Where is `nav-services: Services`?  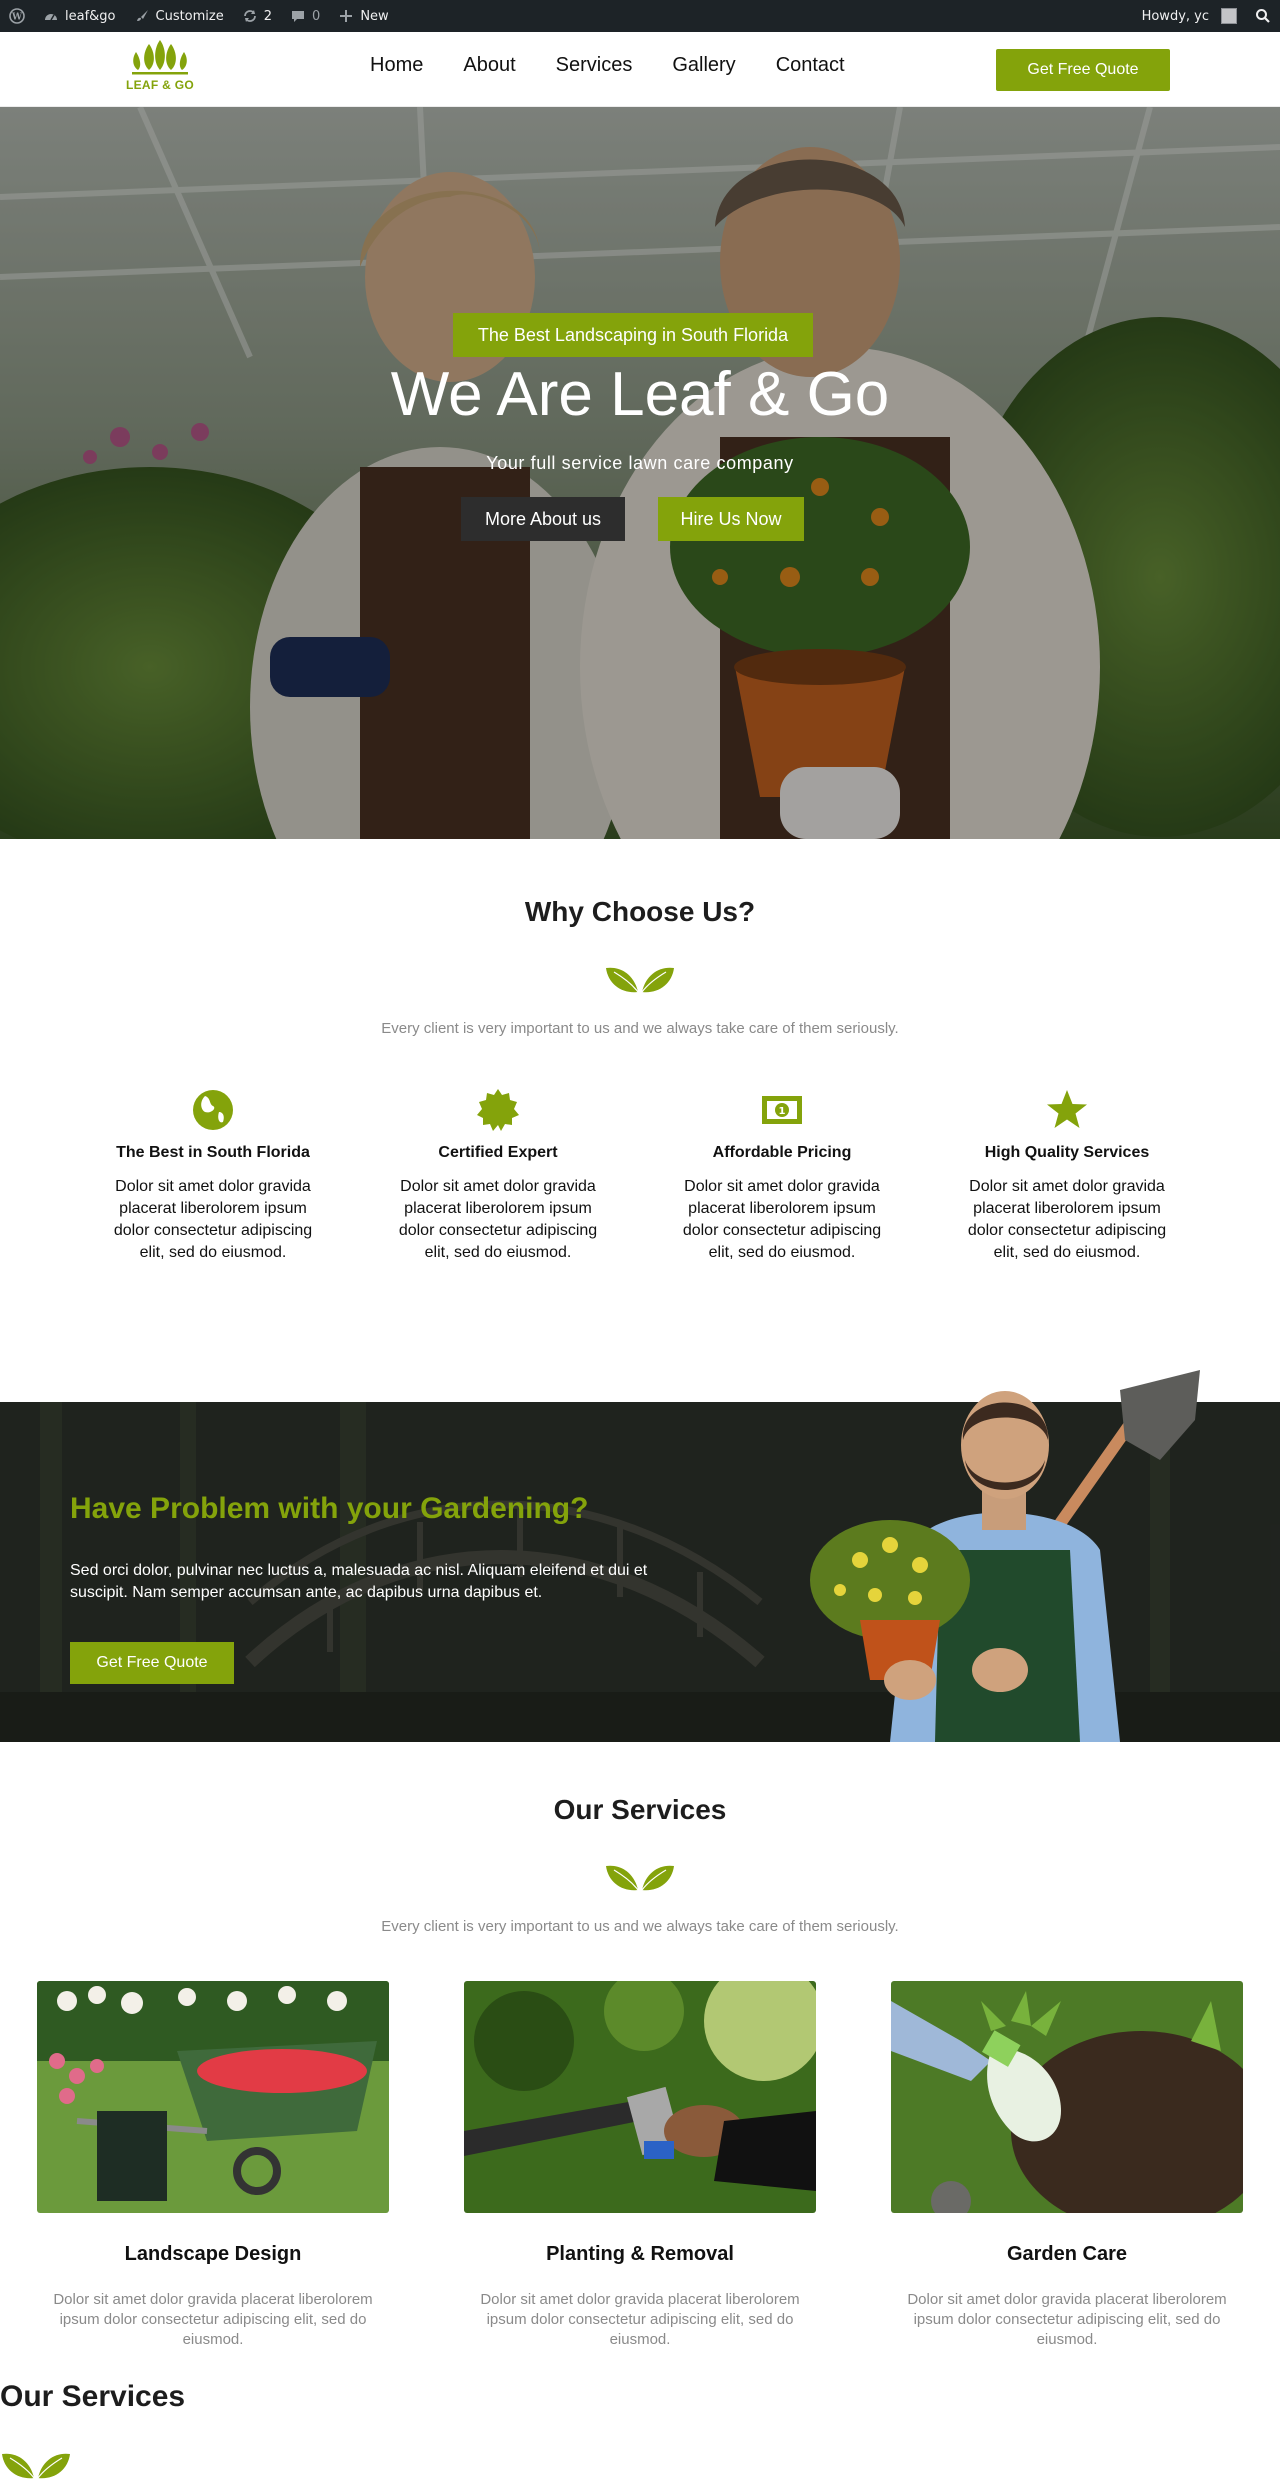 nav-services: Services is located at coordinates (594, 65).